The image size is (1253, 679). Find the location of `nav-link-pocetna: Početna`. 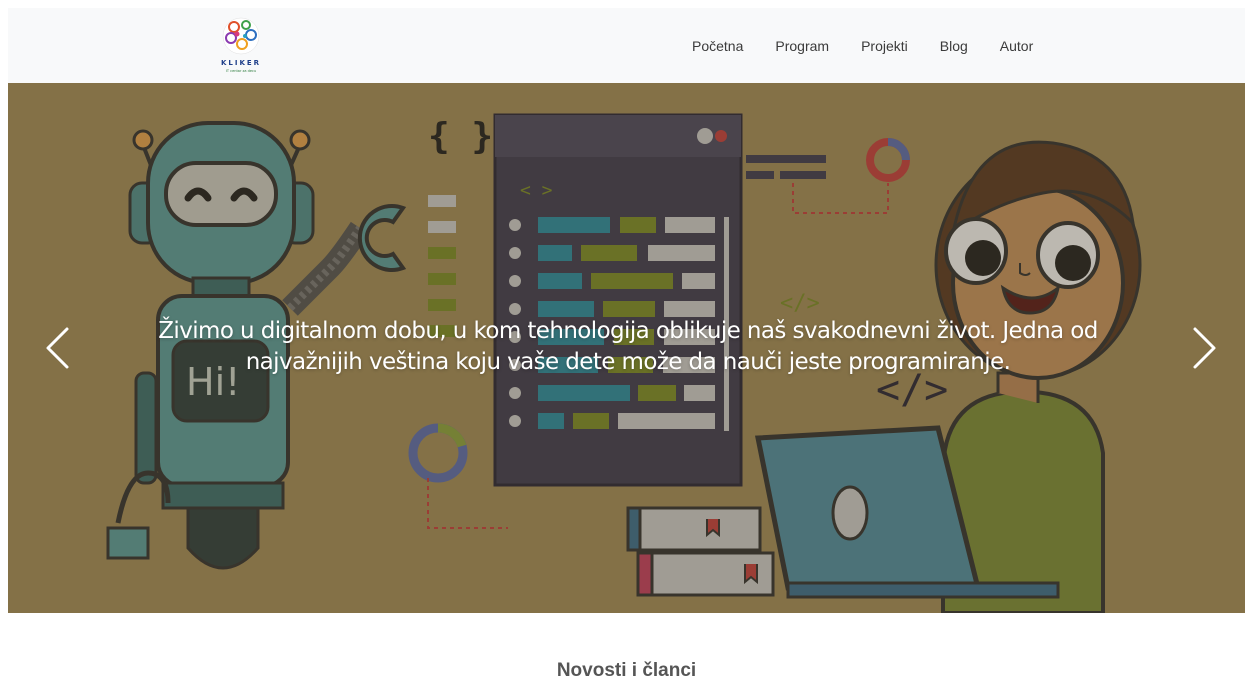

nav-link-pocetna: Početna is located at coordinates (717, 46).